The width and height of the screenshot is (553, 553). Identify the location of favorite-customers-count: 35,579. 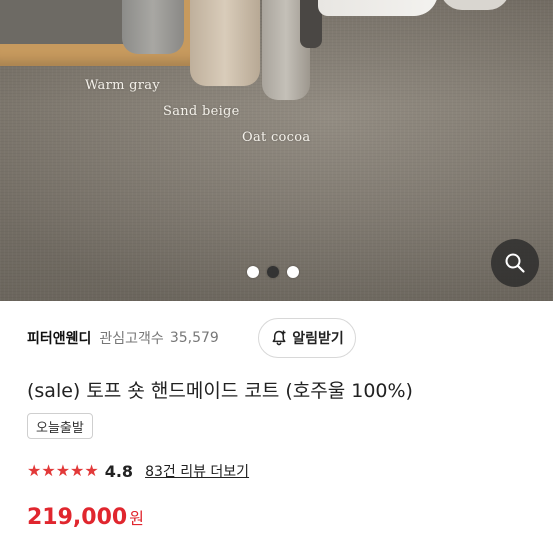
(194, 338).